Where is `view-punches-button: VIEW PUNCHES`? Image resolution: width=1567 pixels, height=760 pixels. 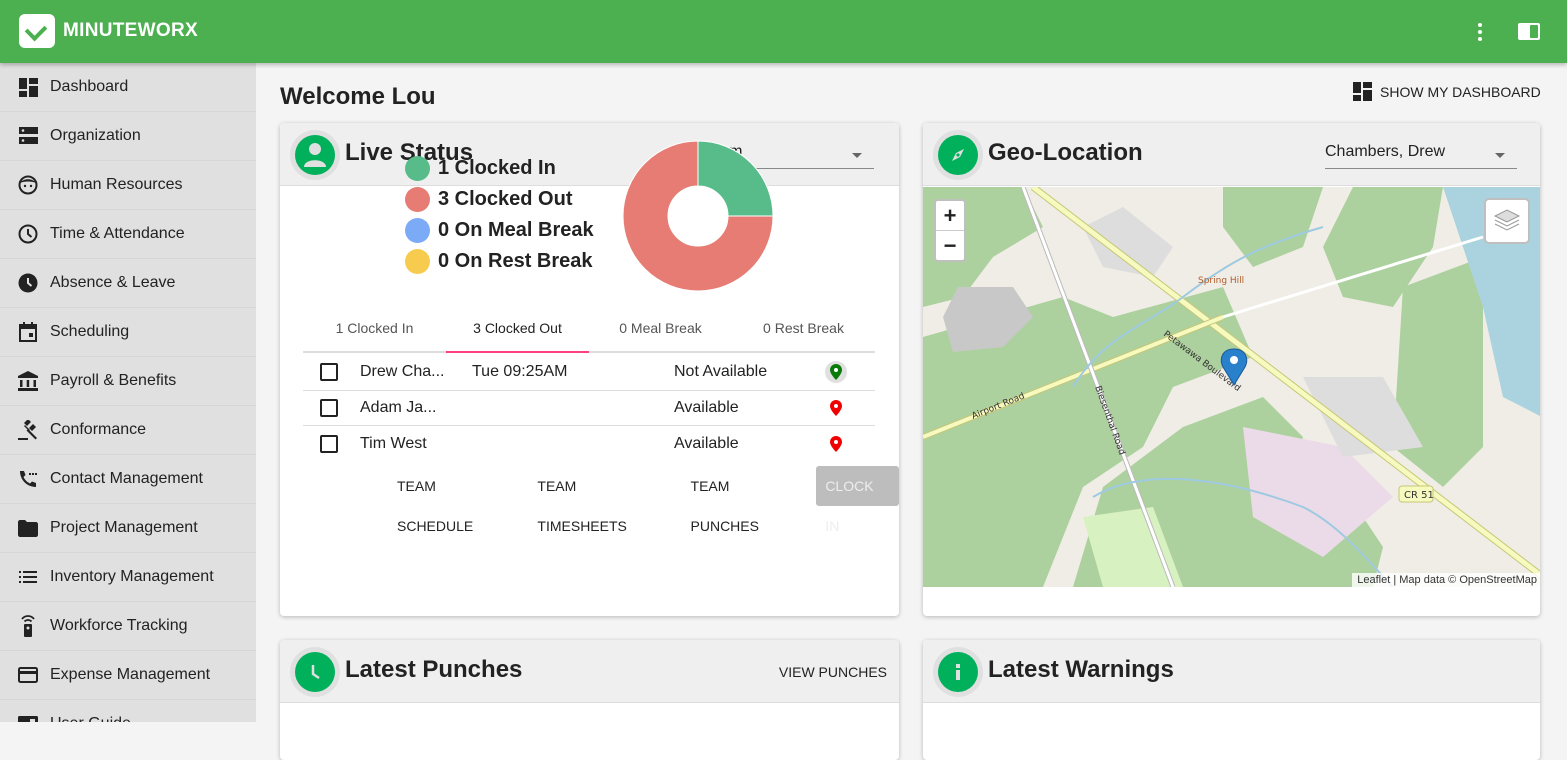
view-punches-button: VIEW PUNCHES is located at coordinates (833, 672).